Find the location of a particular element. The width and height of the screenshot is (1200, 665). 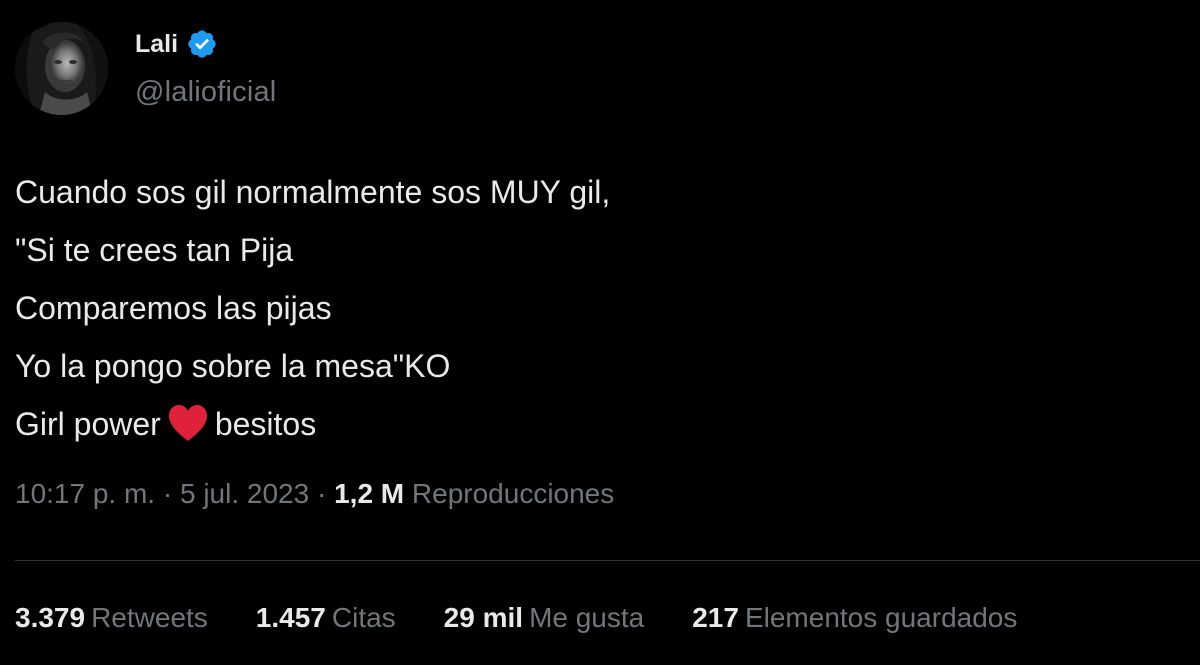

author-name-row: Lali is located at coordinates (205, 44).